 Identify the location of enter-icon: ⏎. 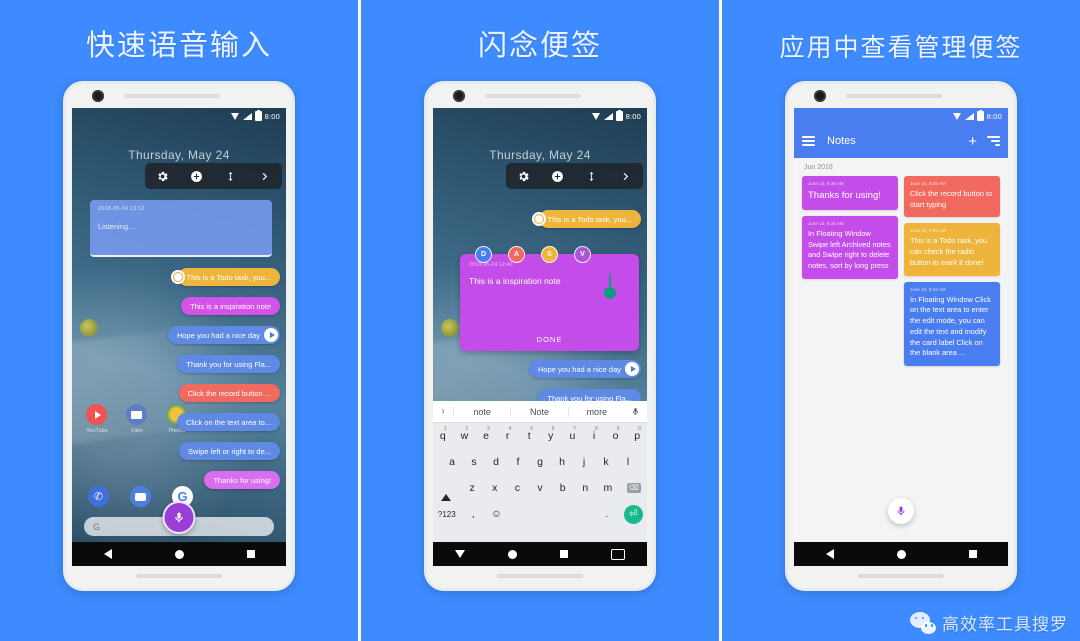
(633, 514).